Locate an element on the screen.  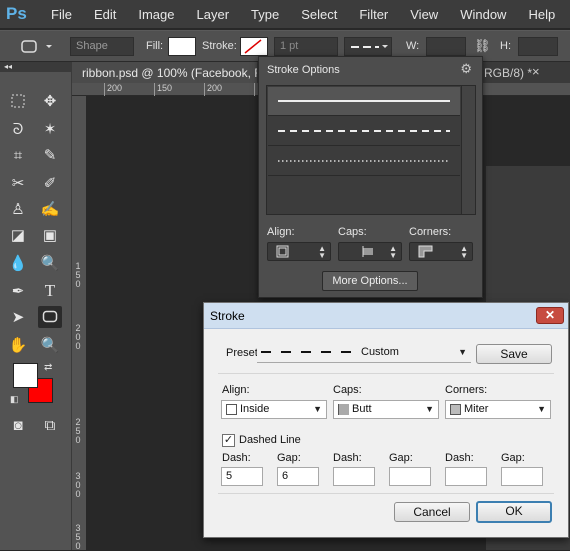
swap-colors-icon: ⇄ is located at coordinates (48, 367).